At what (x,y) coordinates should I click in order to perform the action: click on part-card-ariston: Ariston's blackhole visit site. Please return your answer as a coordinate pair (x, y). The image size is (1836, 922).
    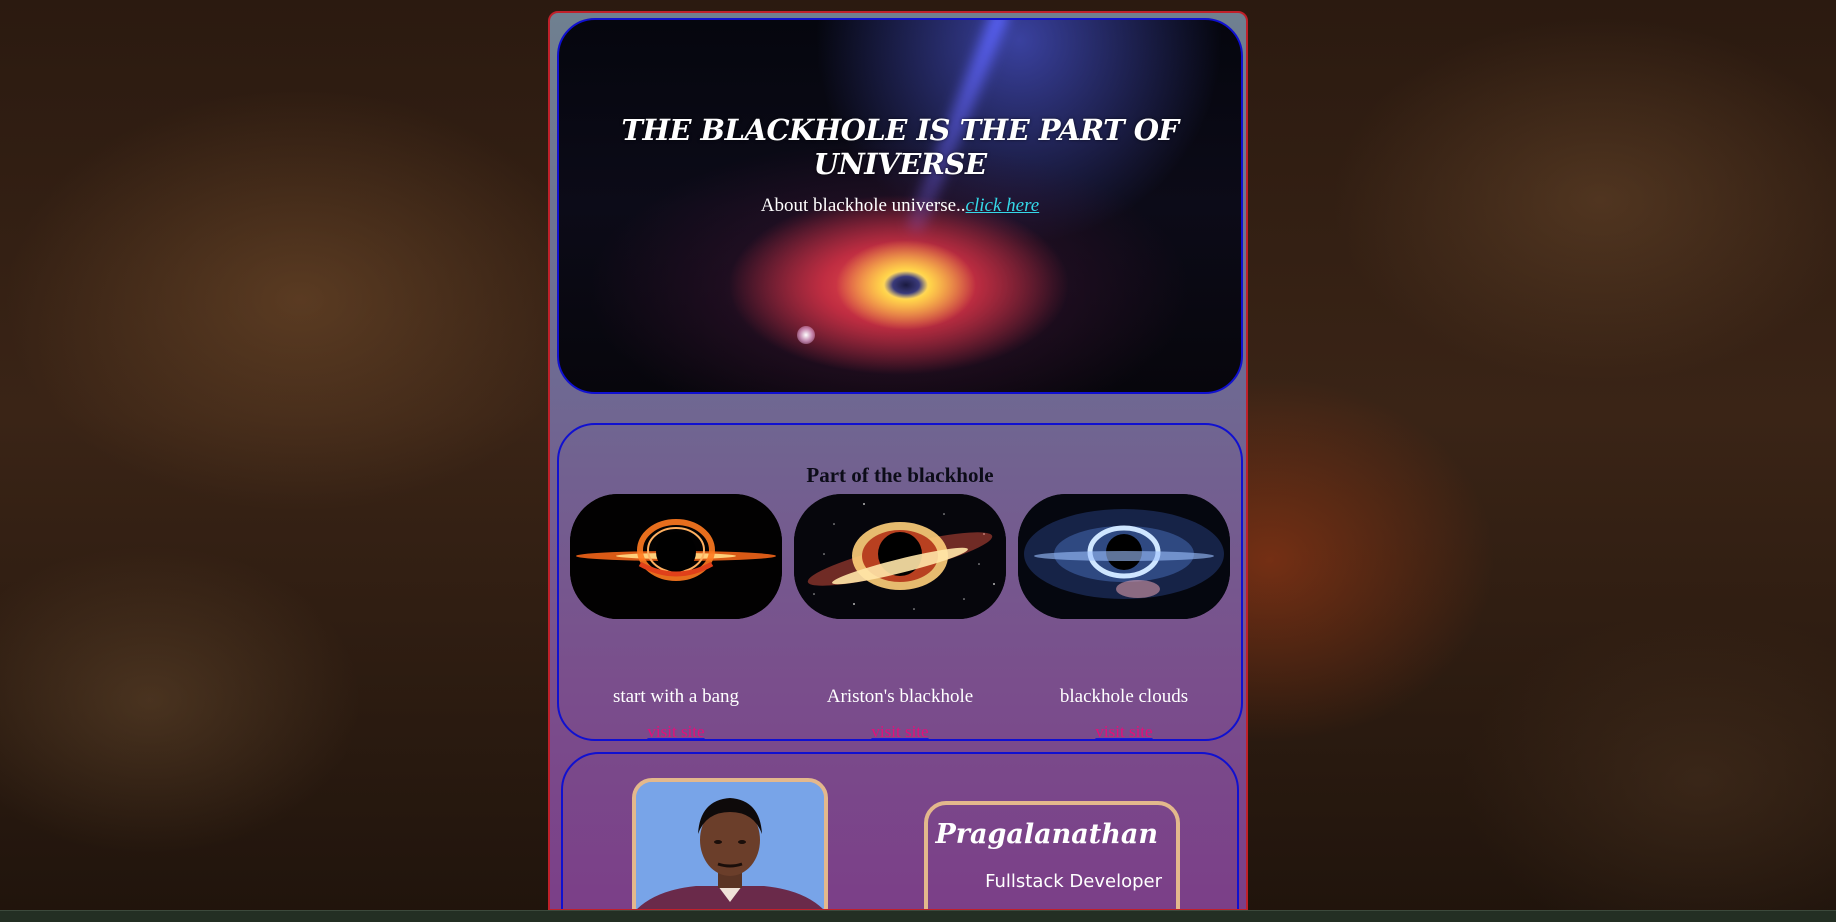
    Looking at the image, I should click on (900, 617).